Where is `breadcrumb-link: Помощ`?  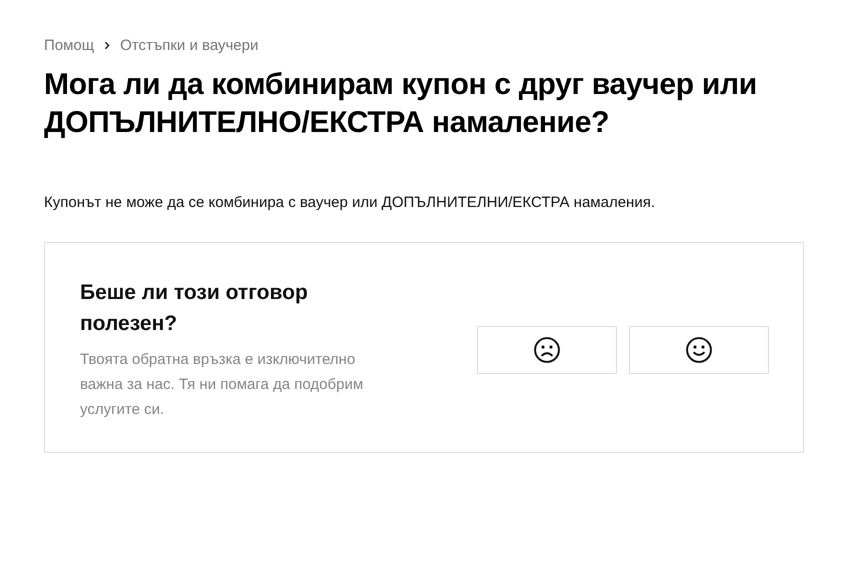 breadcrumb-link: Помощ is located at coordinates (69, 45).